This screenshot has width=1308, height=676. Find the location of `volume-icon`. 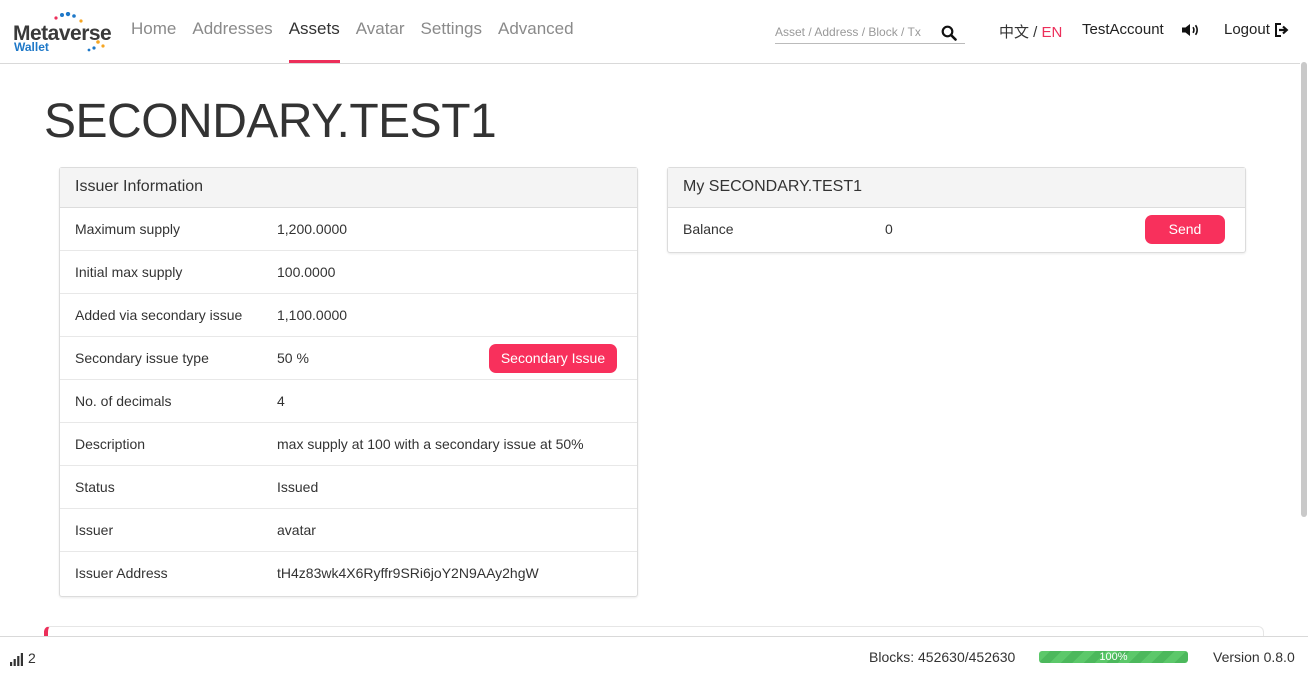

volume-icon is located at coordinates (1191, 30).